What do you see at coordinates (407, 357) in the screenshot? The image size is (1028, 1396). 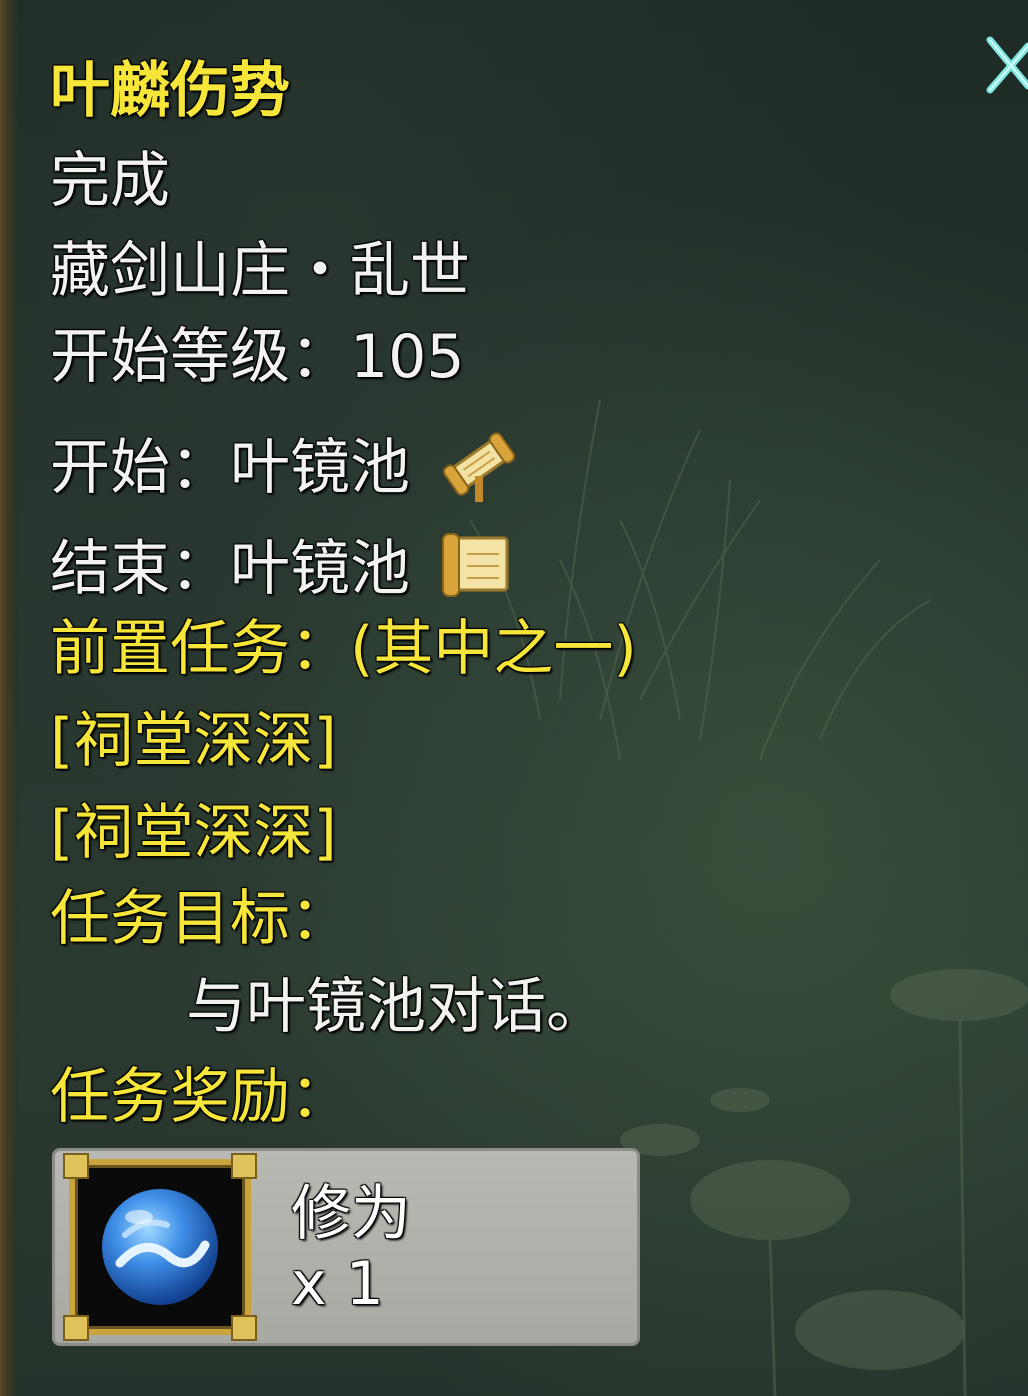 I see `start-level-value: 105` at bounding box center [407, 357].